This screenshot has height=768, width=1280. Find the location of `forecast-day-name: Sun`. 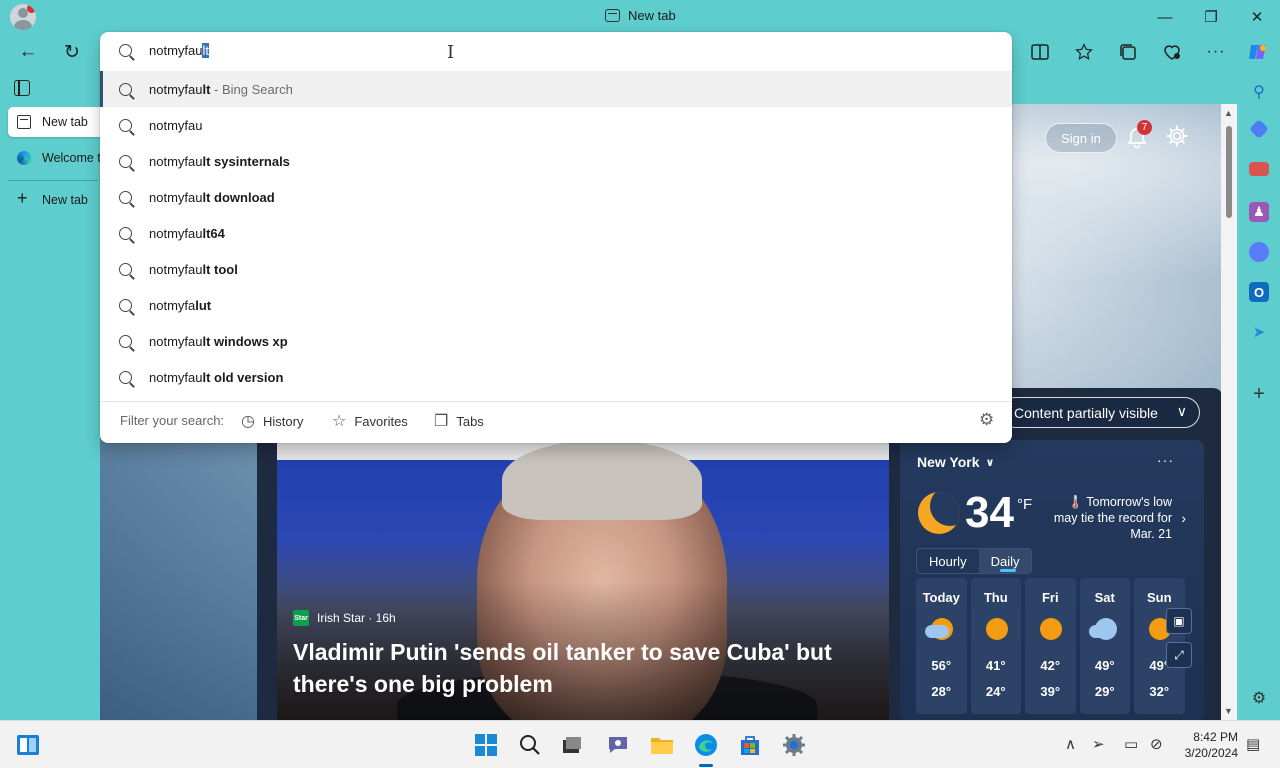

forecast-day-name: Sun is located at coordinates (1159, 597).